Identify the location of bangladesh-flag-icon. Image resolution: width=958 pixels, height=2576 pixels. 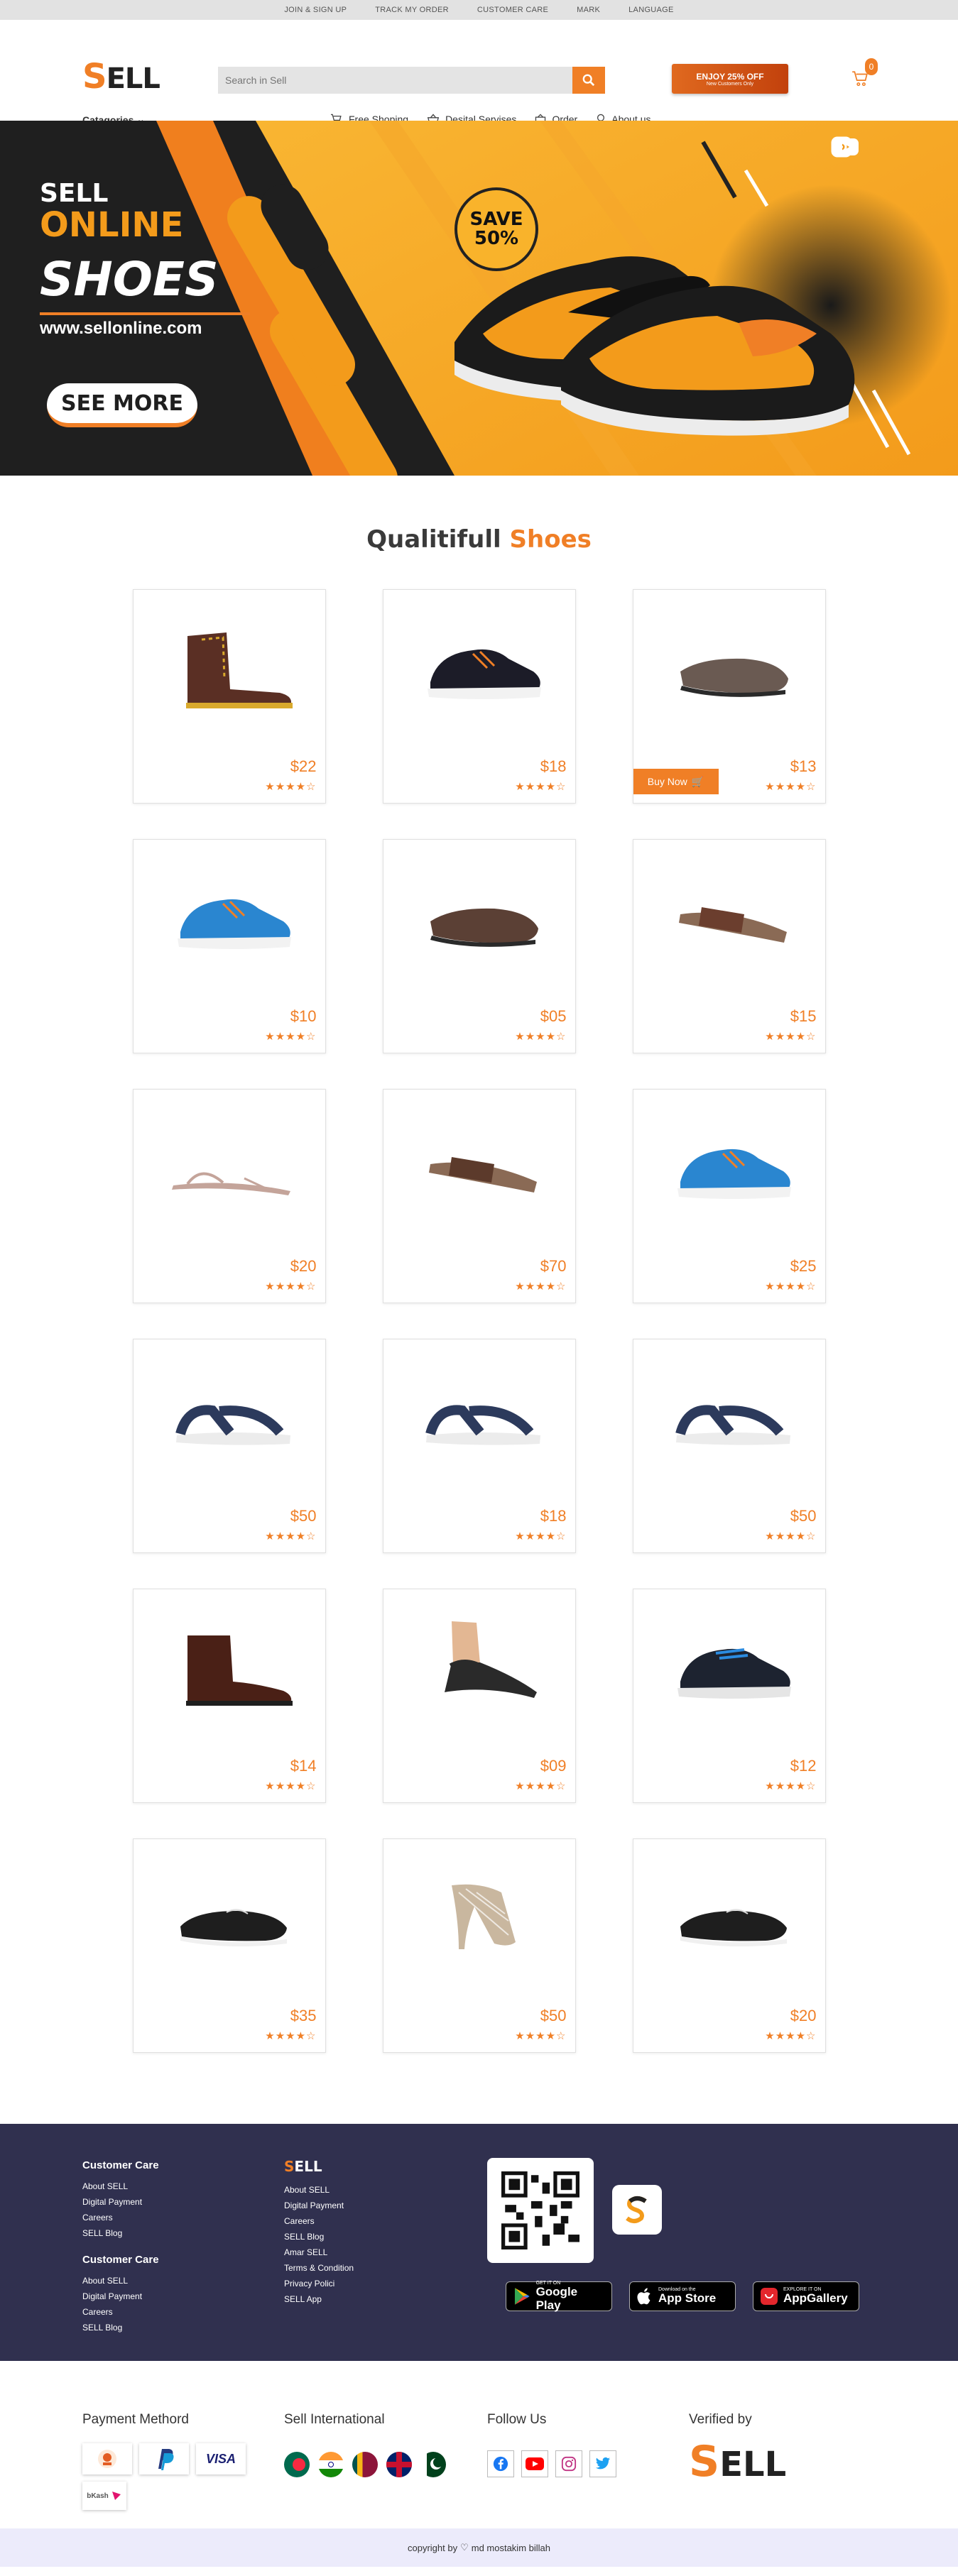
(297, 2464).